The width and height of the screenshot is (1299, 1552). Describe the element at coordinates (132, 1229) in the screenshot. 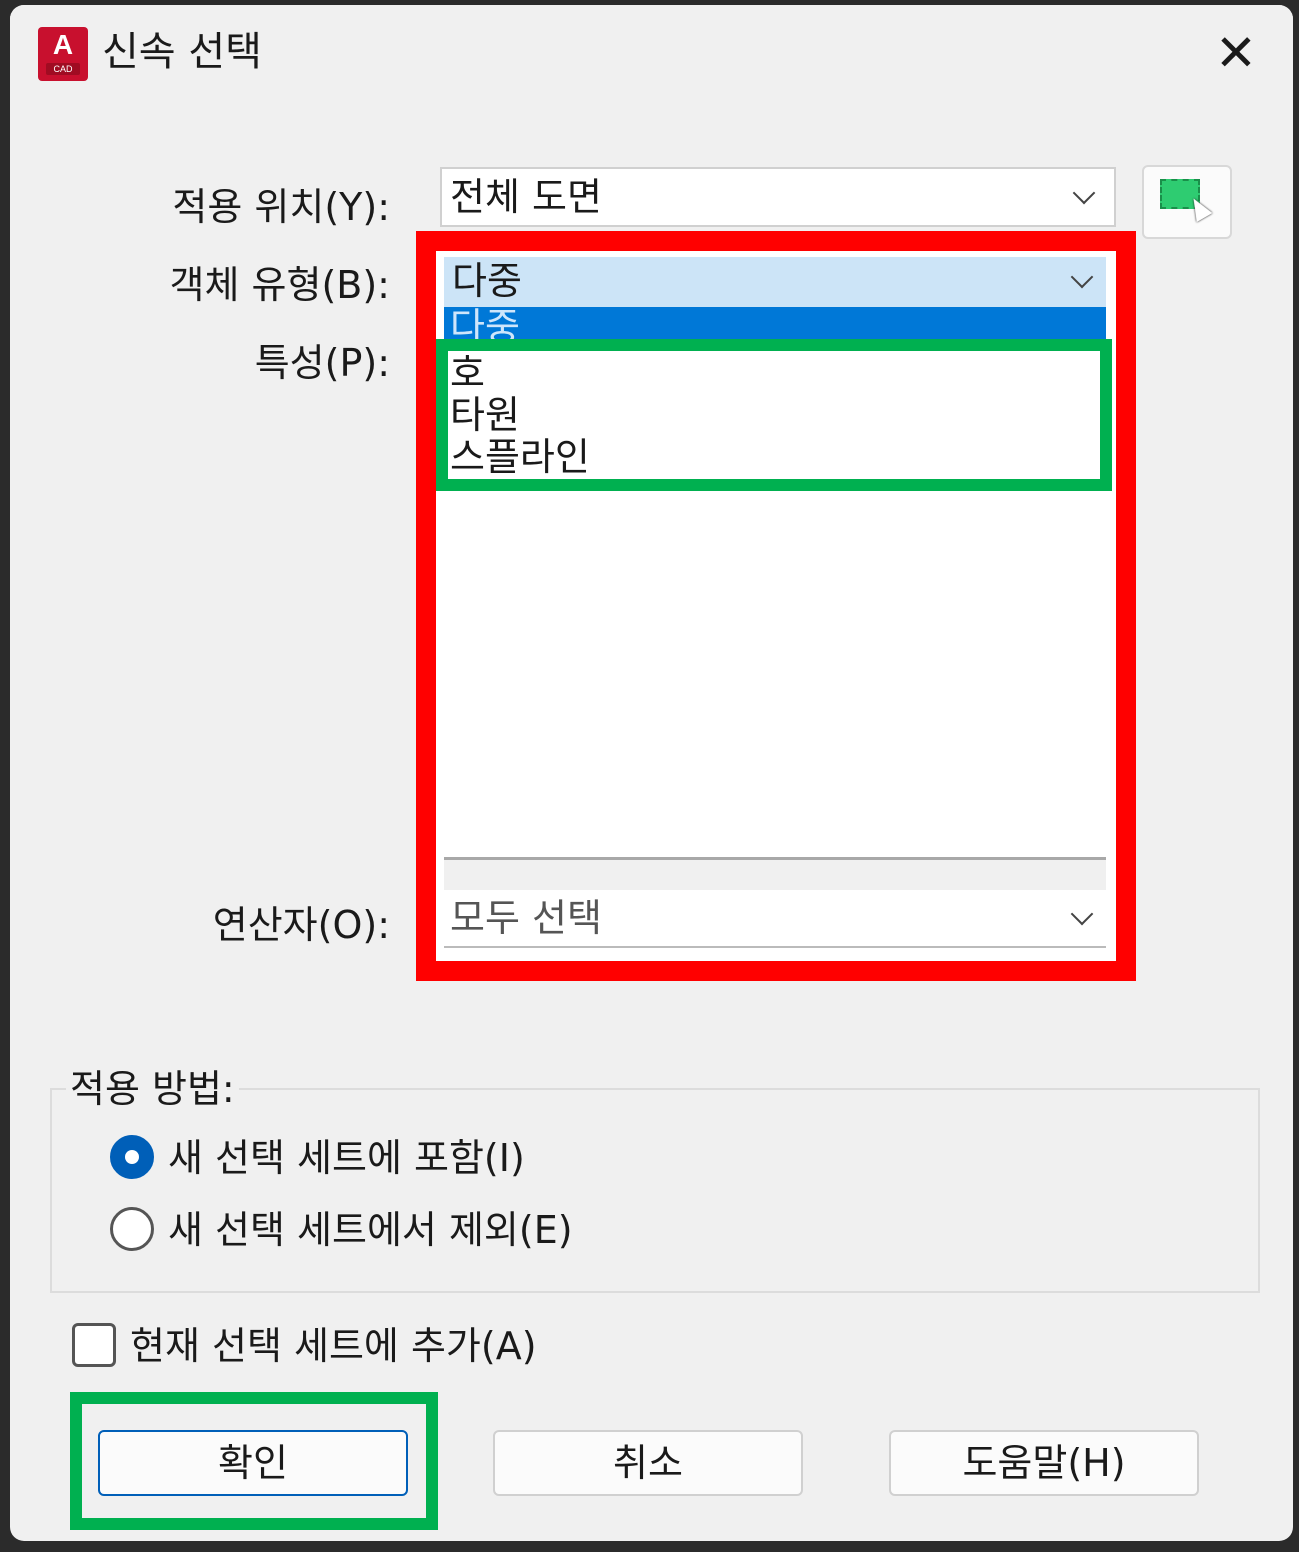

I see `radio-unchecked-icon` at that location.